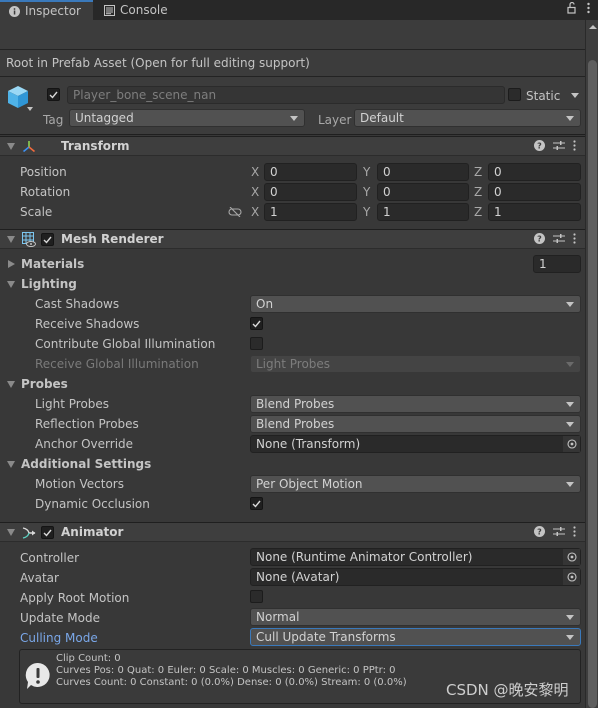 The image size is (598, 708). Describe the element at coordinates (52, 264) in the screenshot. I see `materials-label: Materials` at that location.